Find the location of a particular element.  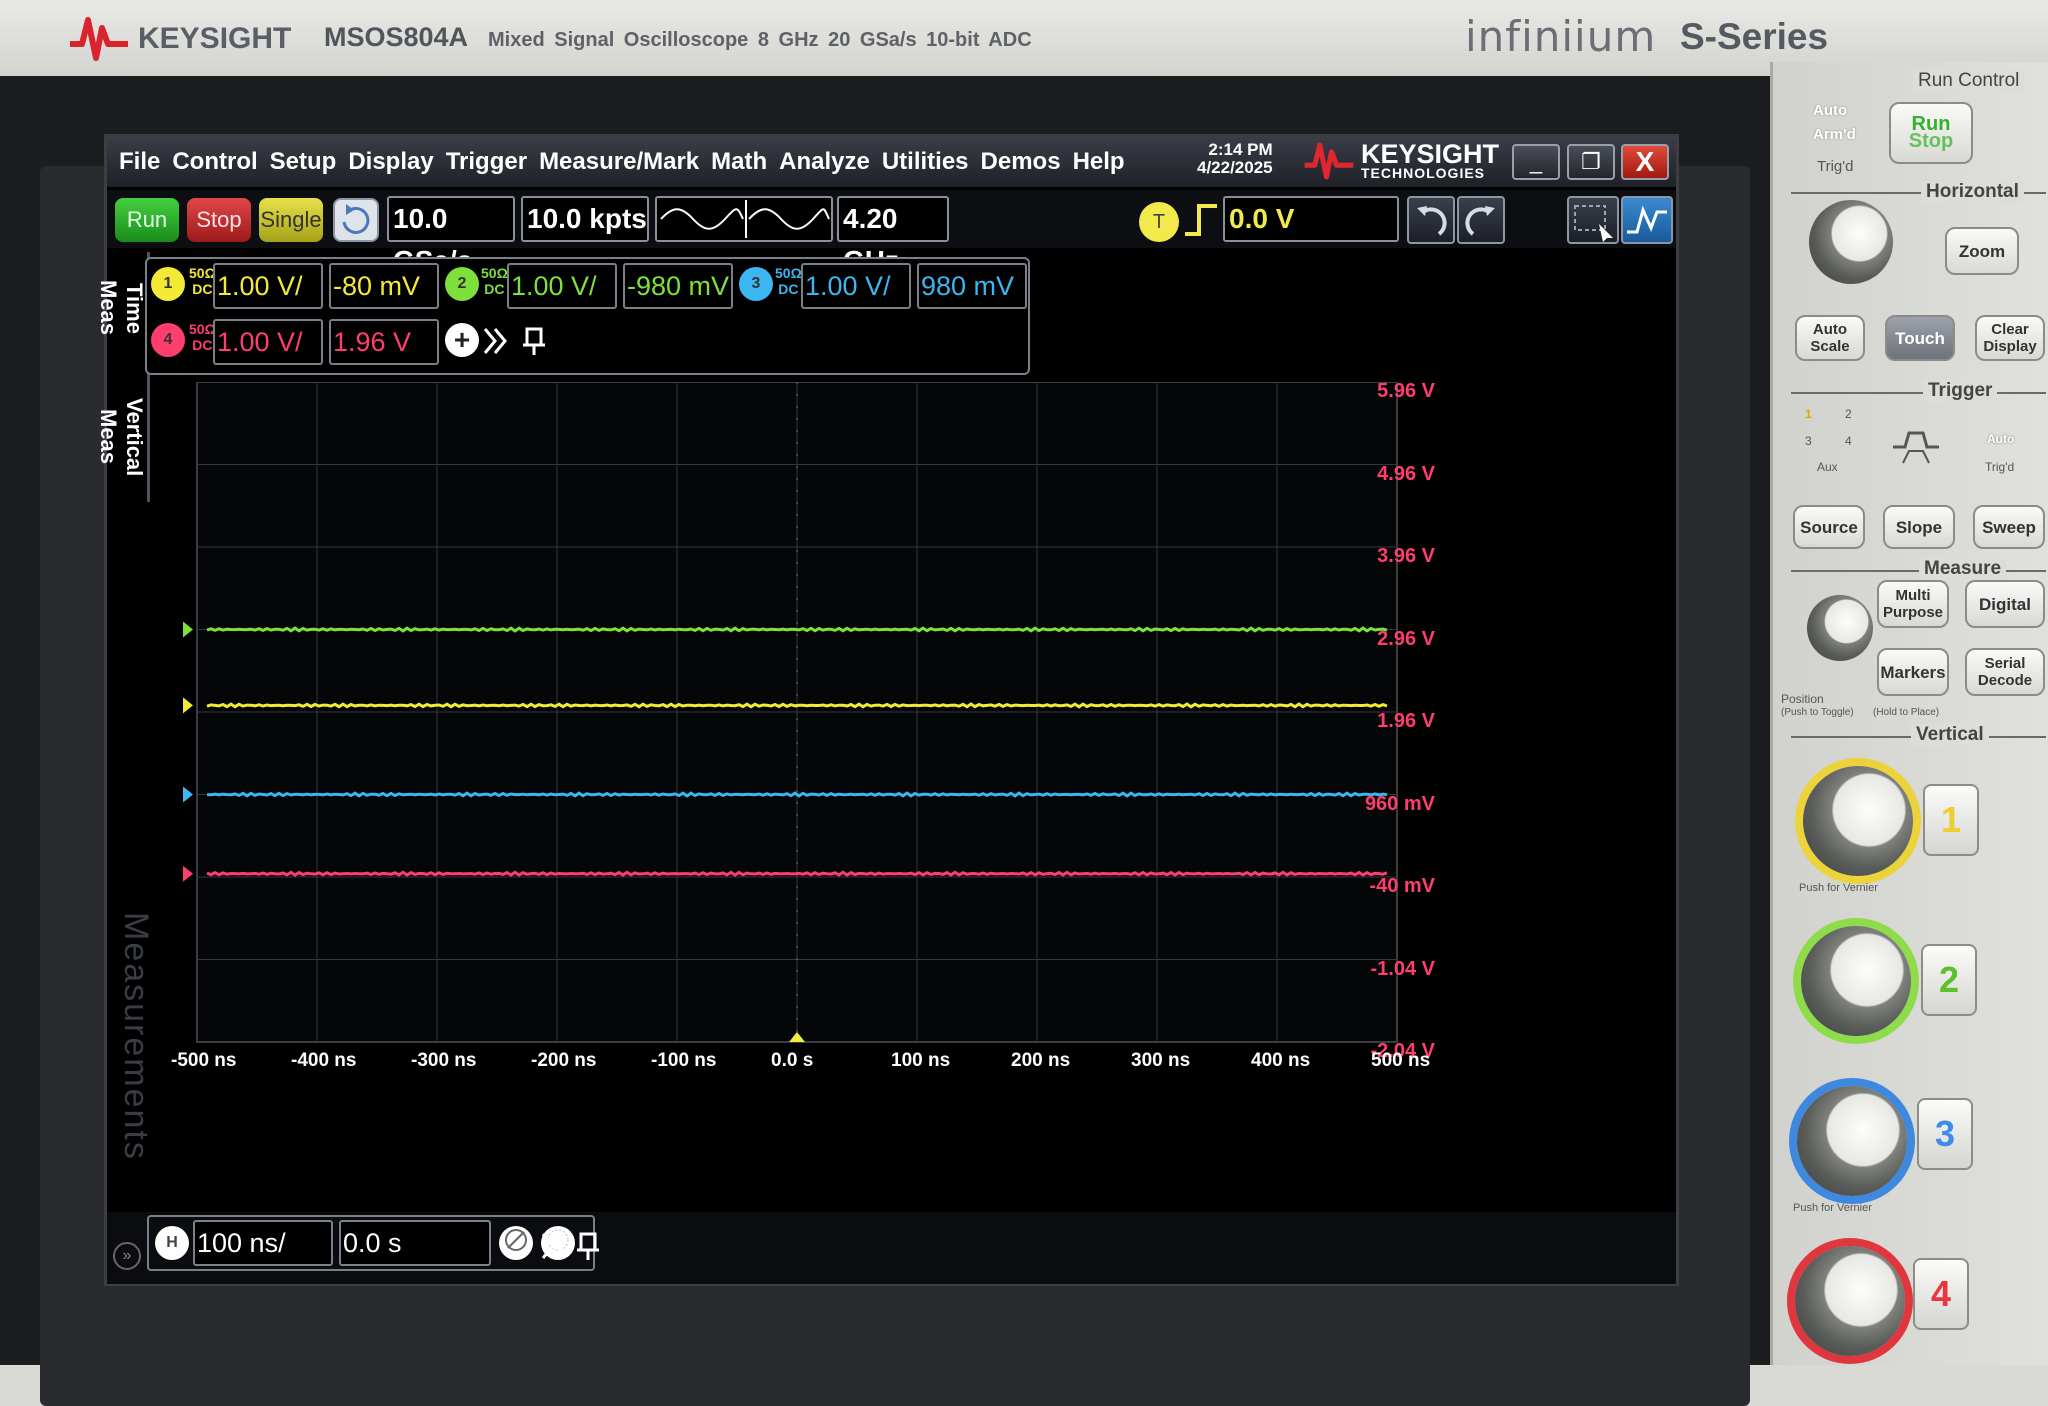

trig-source-4: 4 is located at coordinates (1848, 441).